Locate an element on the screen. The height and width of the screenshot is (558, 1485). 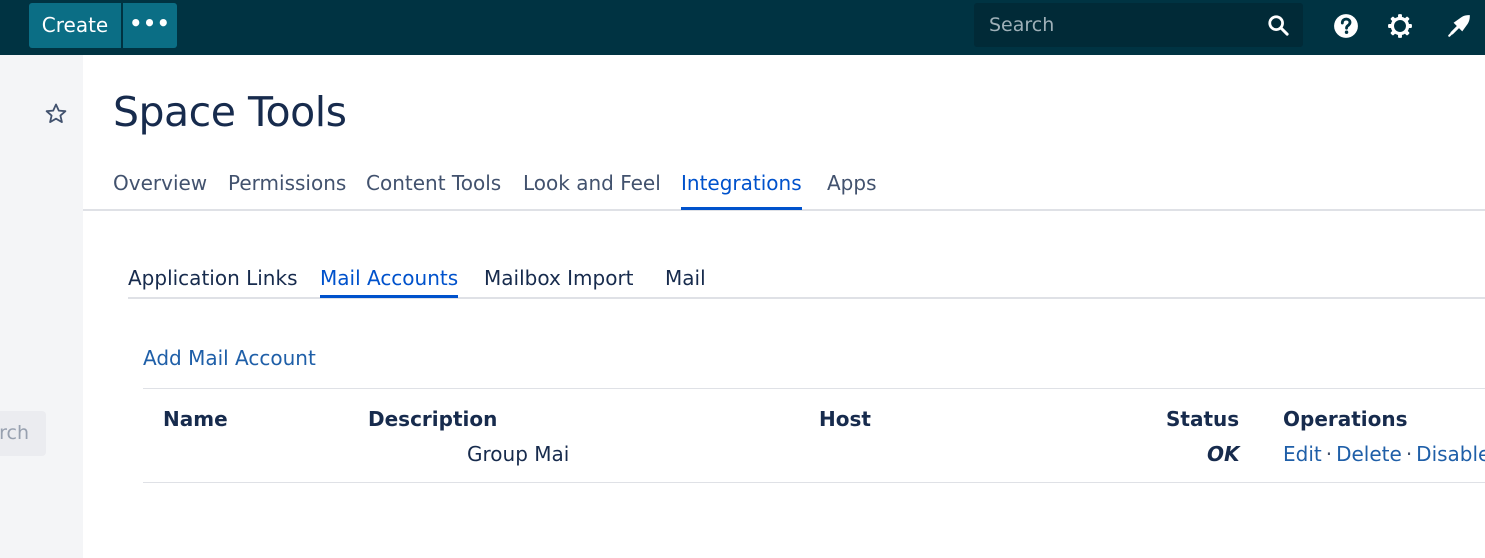
tab-apps: Apps is located at coordinates (852, 186).